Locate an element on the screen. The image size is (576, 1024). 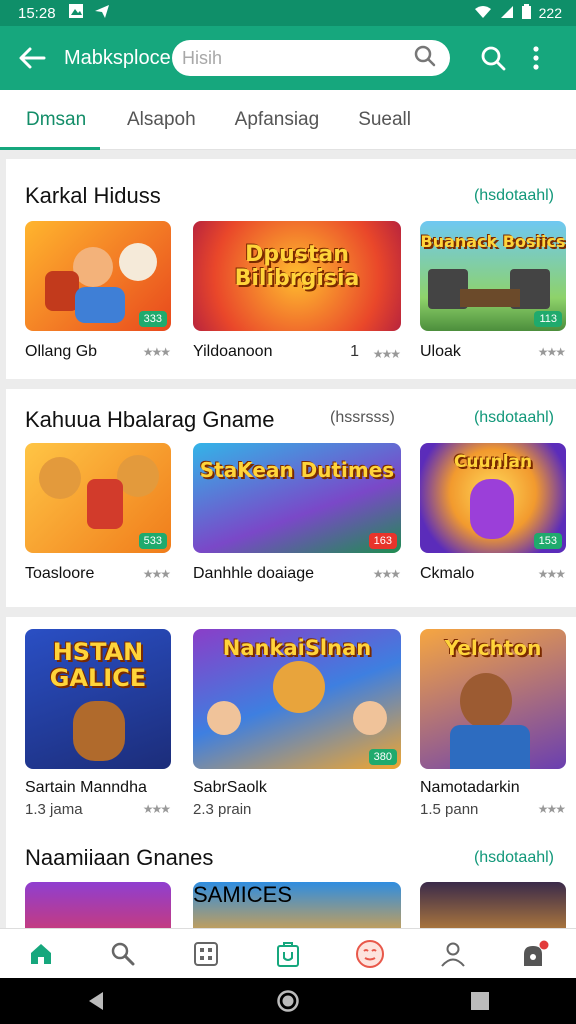
game-badge: 380 is located at coordinates (382, 757).